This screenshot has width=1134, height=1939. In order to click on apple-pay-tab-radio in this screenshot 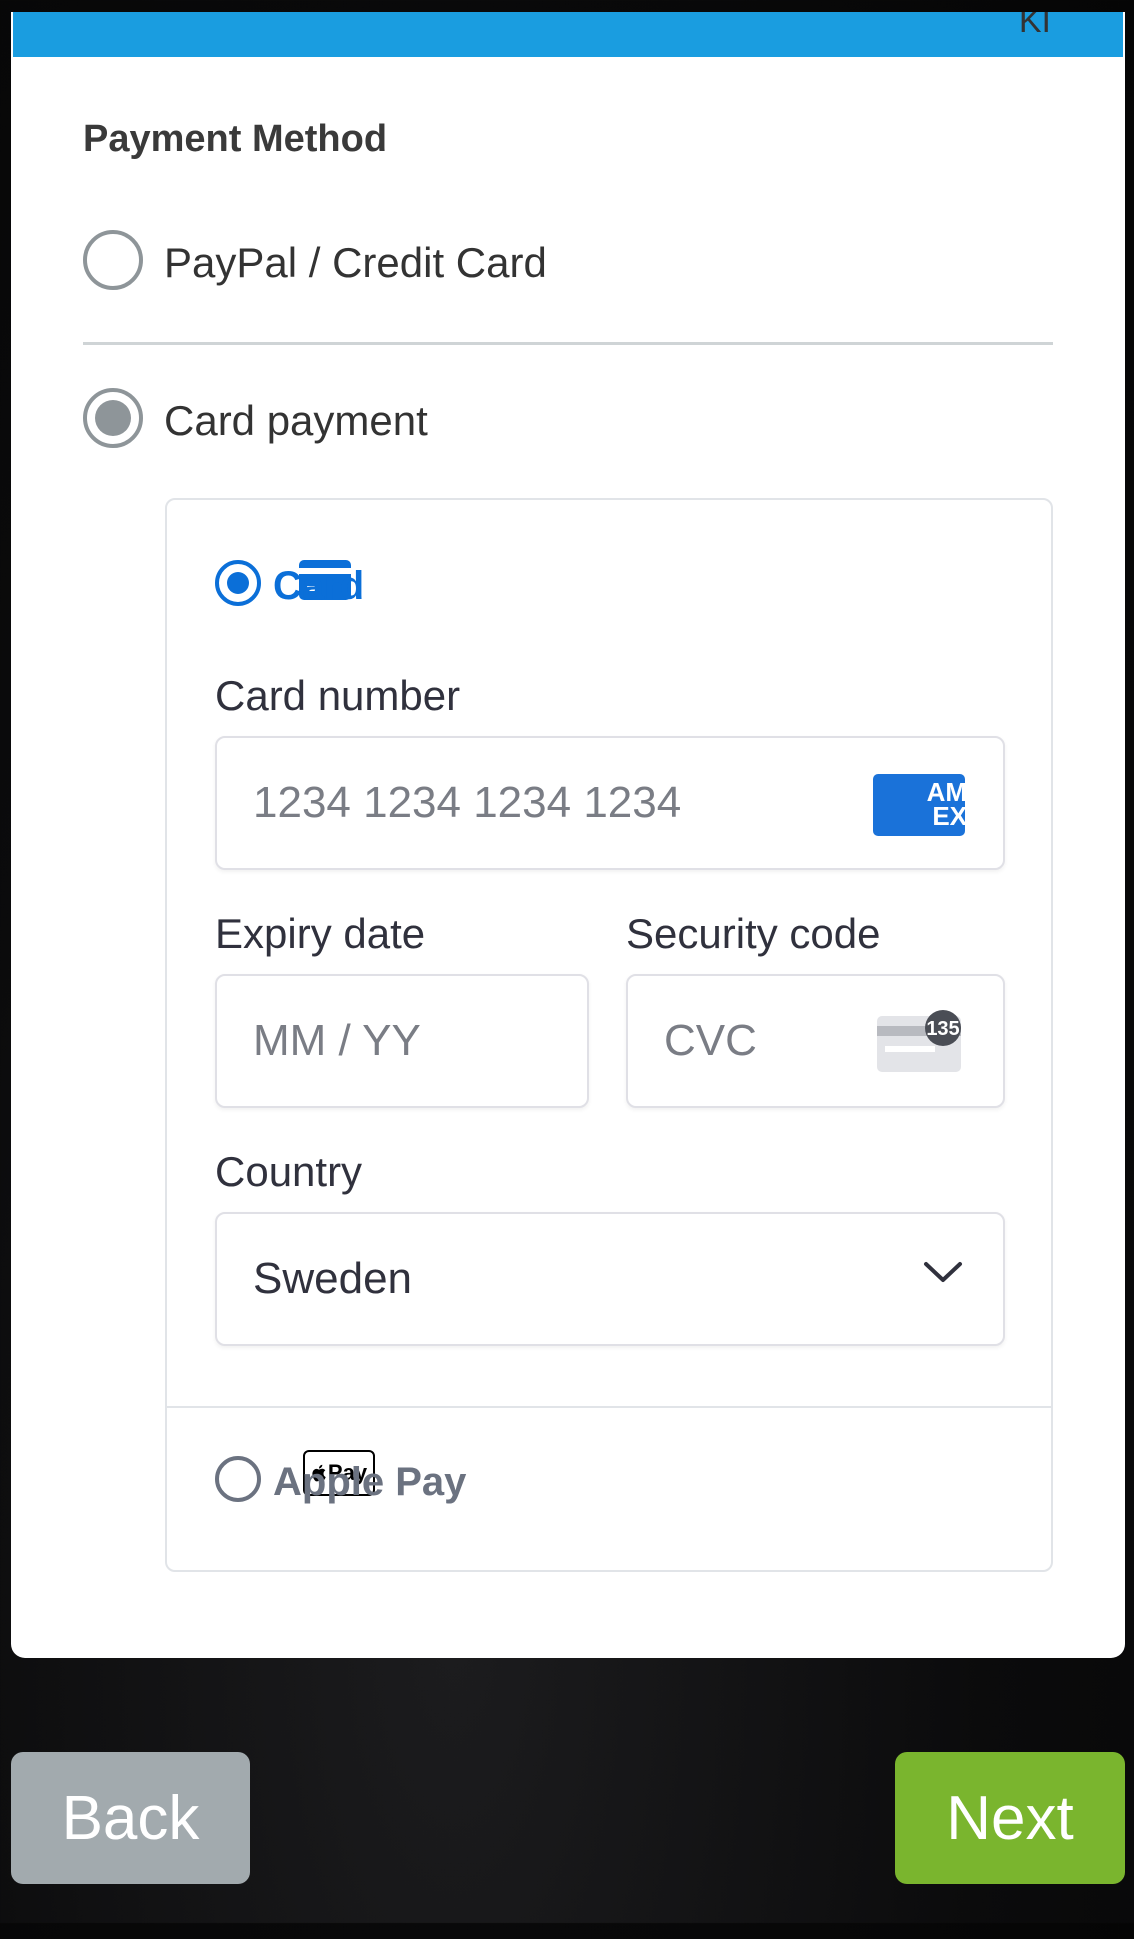, I will do `click(238, 1479)`.